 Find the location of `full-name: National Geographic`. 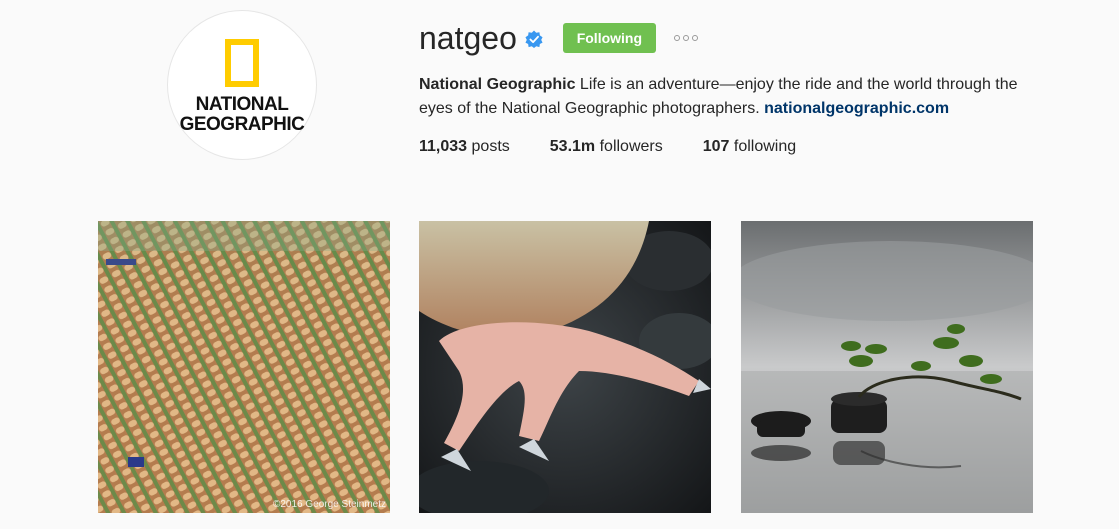

full-name: National Geographic is located at coordinates (497, 84).